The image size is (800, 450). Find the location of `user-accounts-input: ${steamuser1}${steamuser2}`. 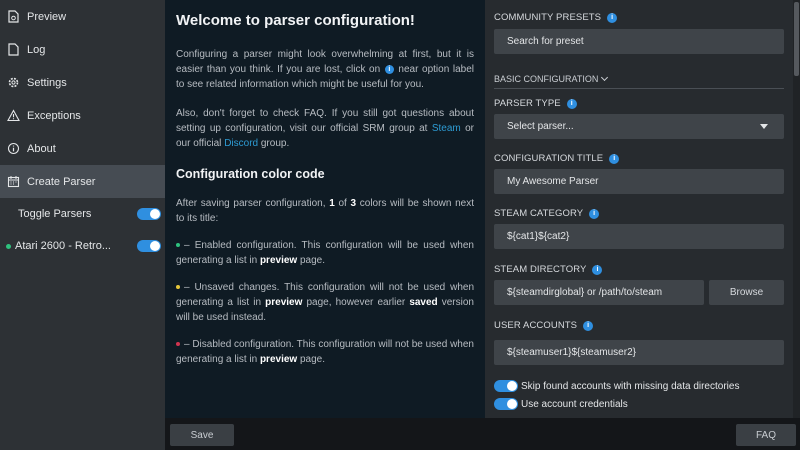

user-accounts-input: ${steamuser1}${steamuser2} is located at coordinates (639, 352).